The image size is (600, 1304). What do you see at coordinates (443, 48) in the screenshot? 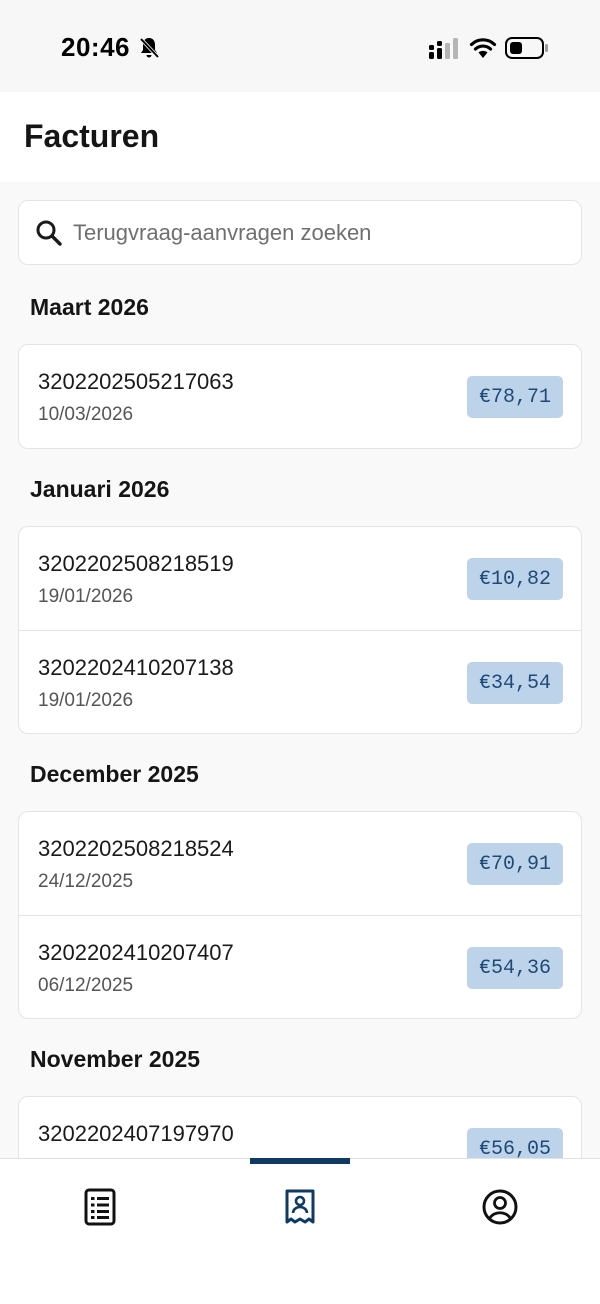
I see `signal-icon` at bounding box center [443, 48].